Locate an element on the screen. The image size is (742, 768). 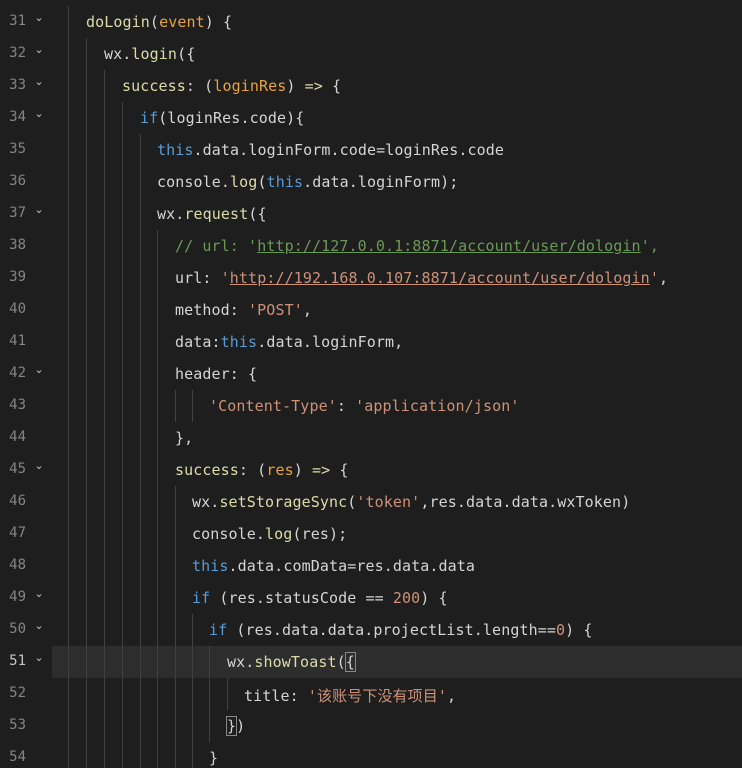
code-line: 42 ⌄ header: { is located at coordinates (371, 374).